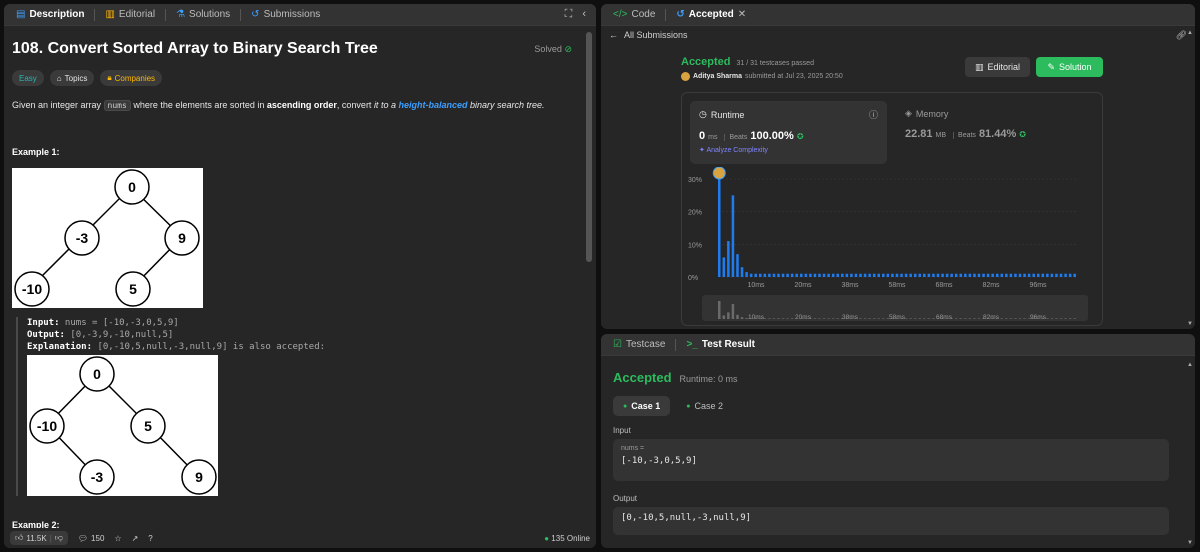  Describe the element at coordinates (991, 132) in the screenshot. I see `memory-card: ◈ Memory 22.81 MB Beats 81.44% ✪` at that location.